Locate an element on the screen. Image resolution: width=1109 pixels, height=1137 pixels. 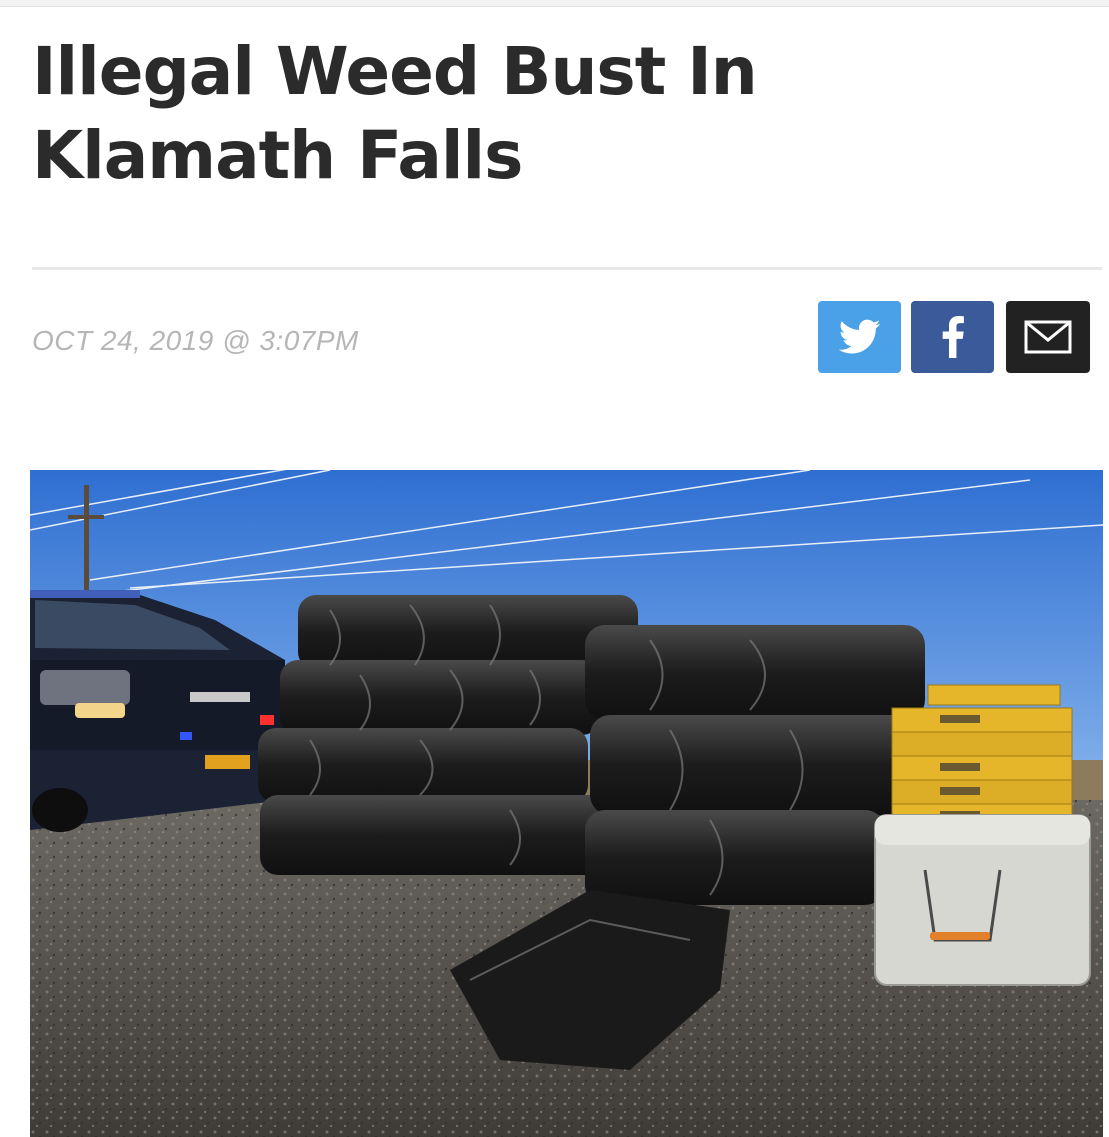
white-cooler is located at coordinates (982, 900).